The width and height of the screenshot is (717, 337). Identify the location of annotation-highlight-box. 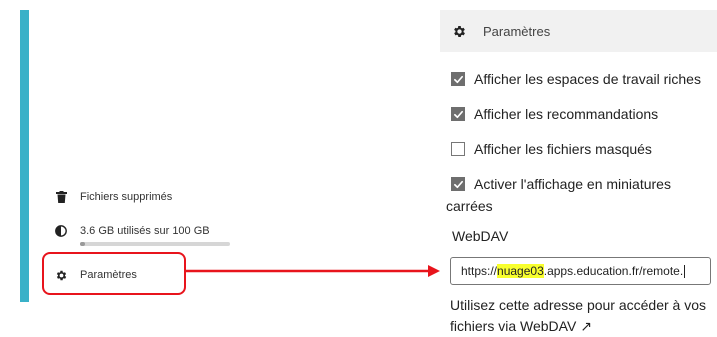
(114, 273).